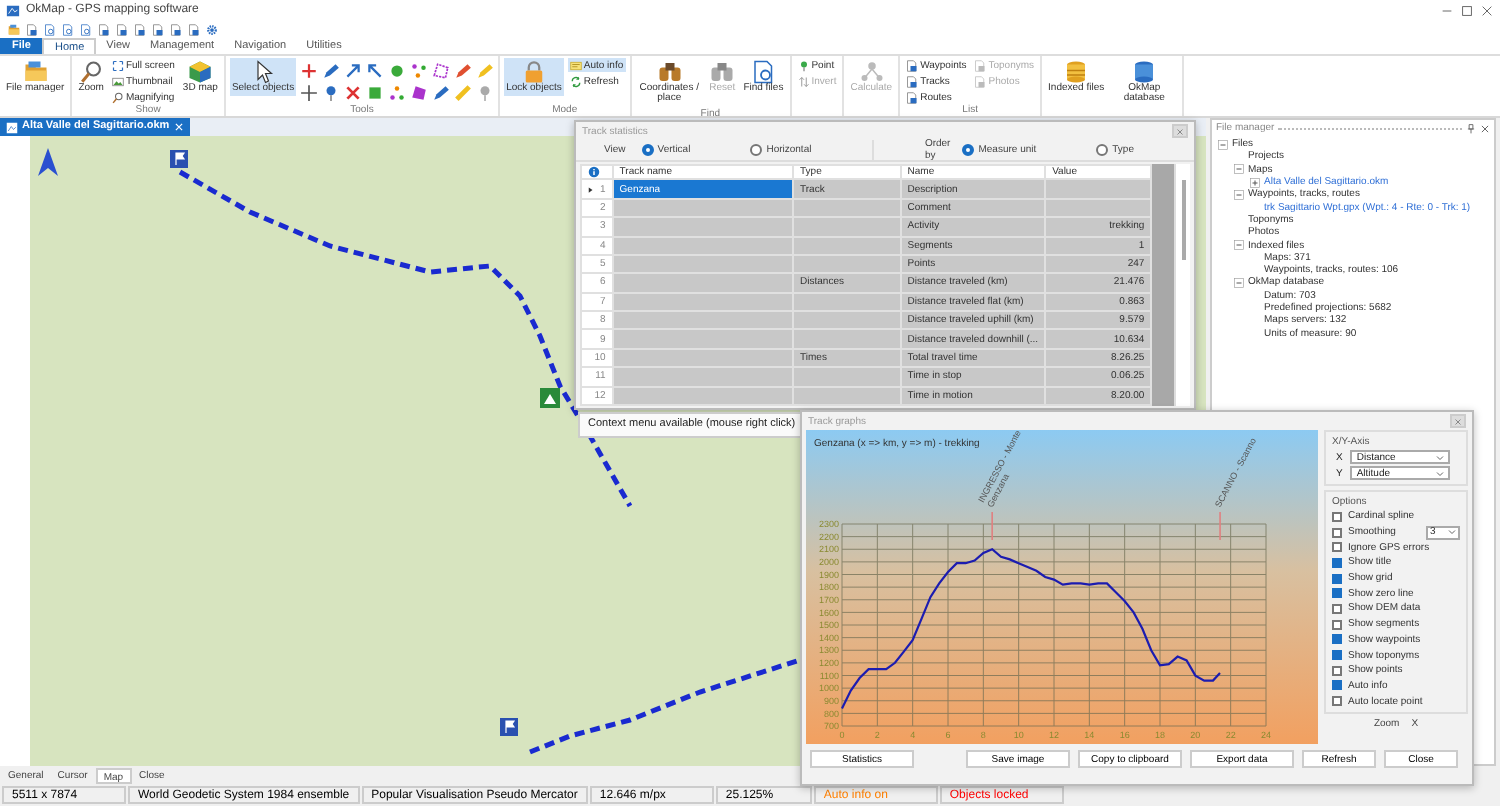  What do you see at coordinates (375, 93) in the screenshot?
I see `square-icon` at bounding box center [375, 93].